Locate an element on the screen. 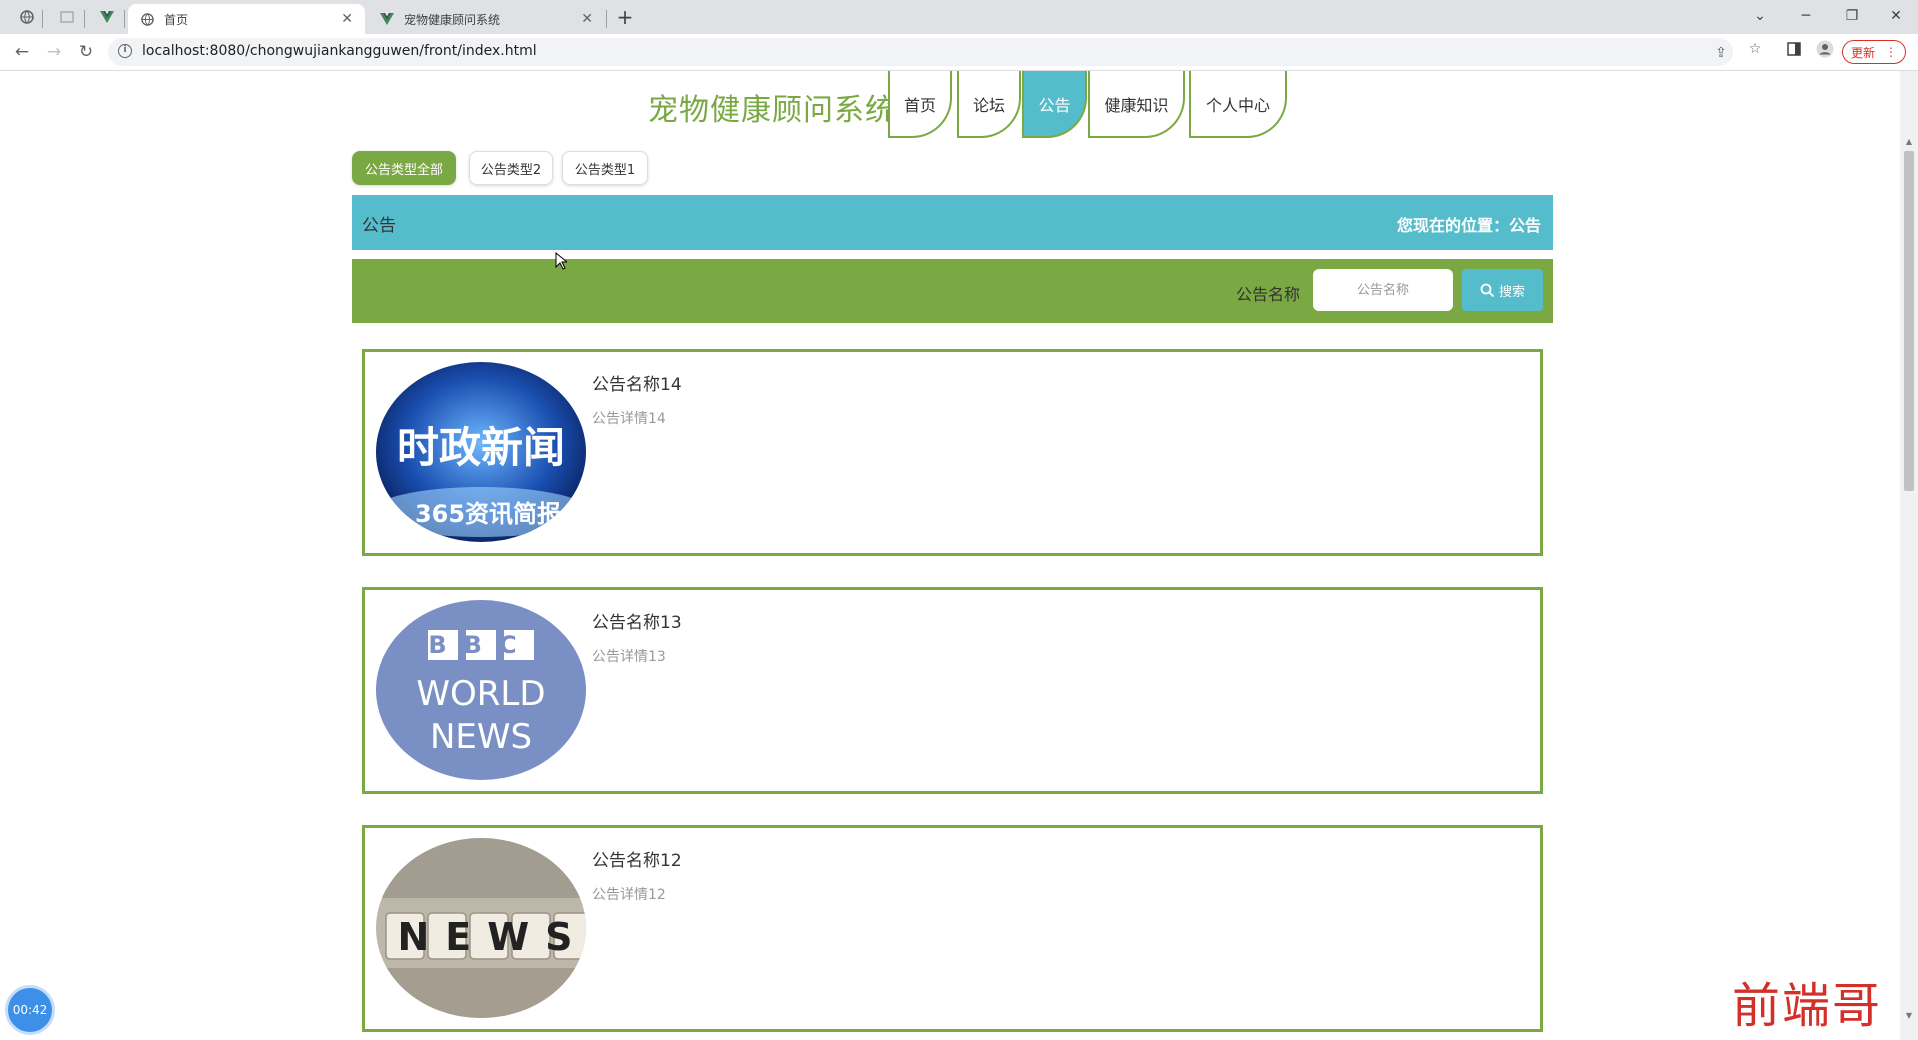 The width and height of the screenshot is (1918, 1040). search-label: 公告名称 is located at coordinates (1268, 294).